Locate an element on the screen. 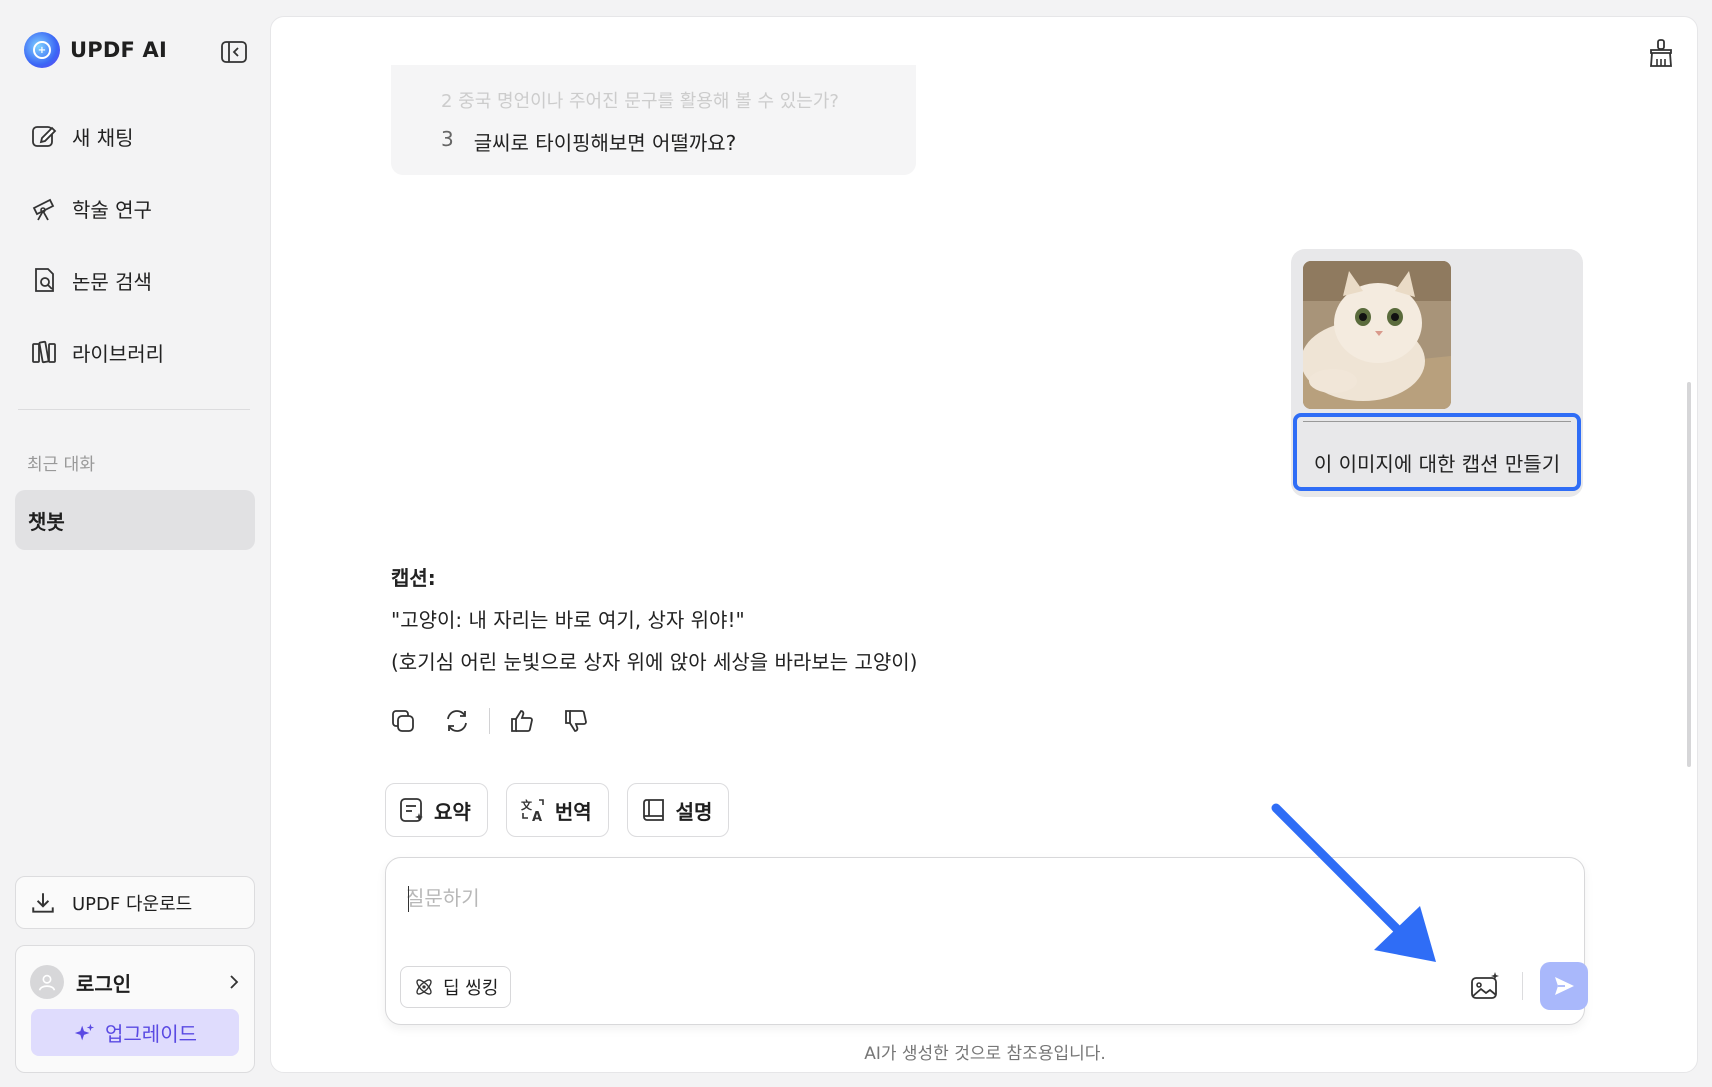  attached-cat-image is located at coordinates (1377, 335).